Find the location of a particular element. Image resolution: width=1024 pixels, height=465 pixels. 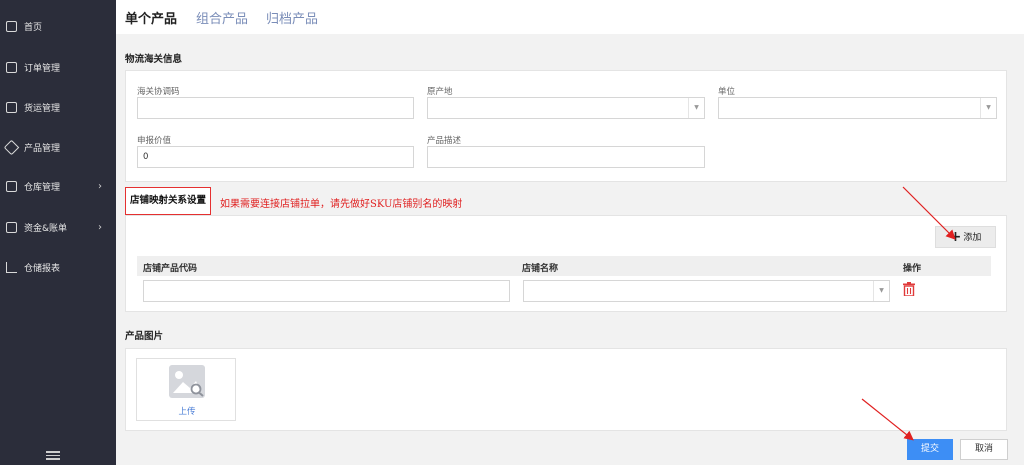

sidebar-item-label: 仓储报表 is located at coordinates (42, 268).